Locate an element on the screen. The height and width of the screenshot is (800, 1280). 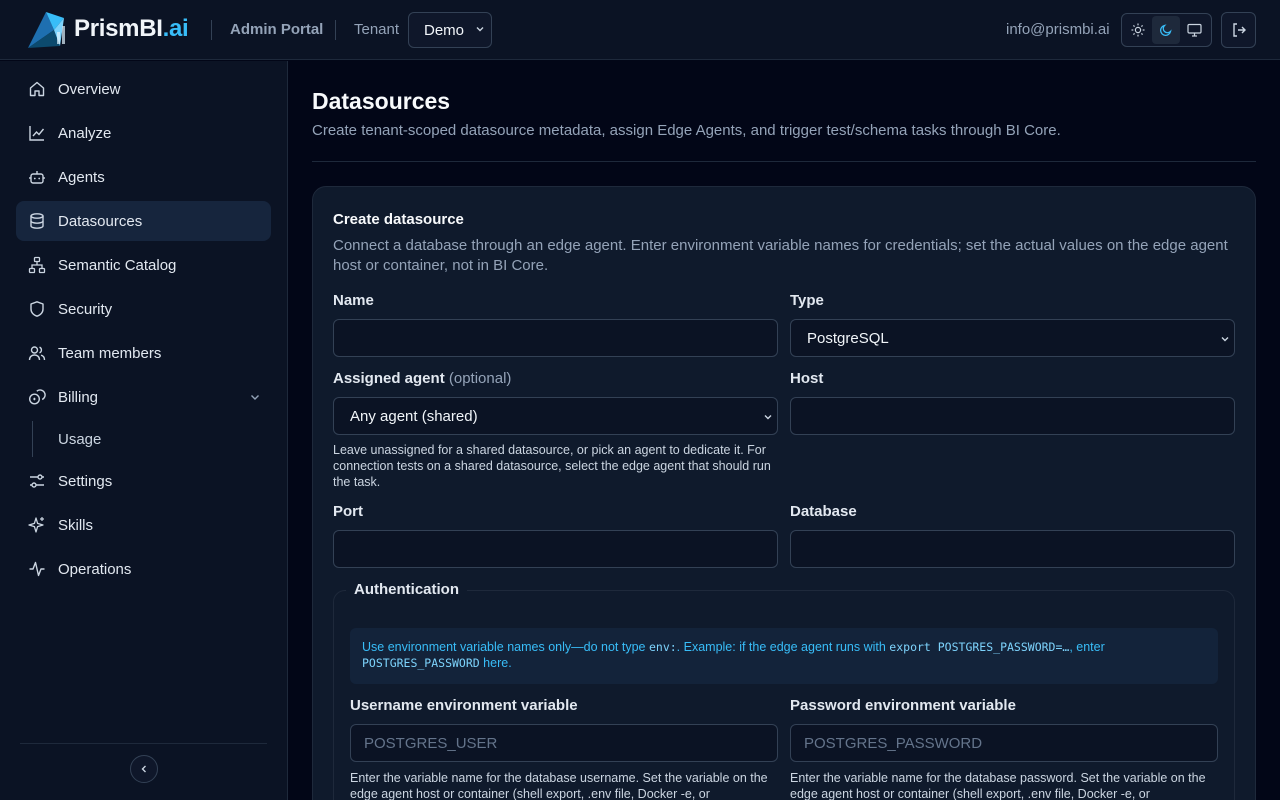
bot-icon is located at coordinates (37, 177).